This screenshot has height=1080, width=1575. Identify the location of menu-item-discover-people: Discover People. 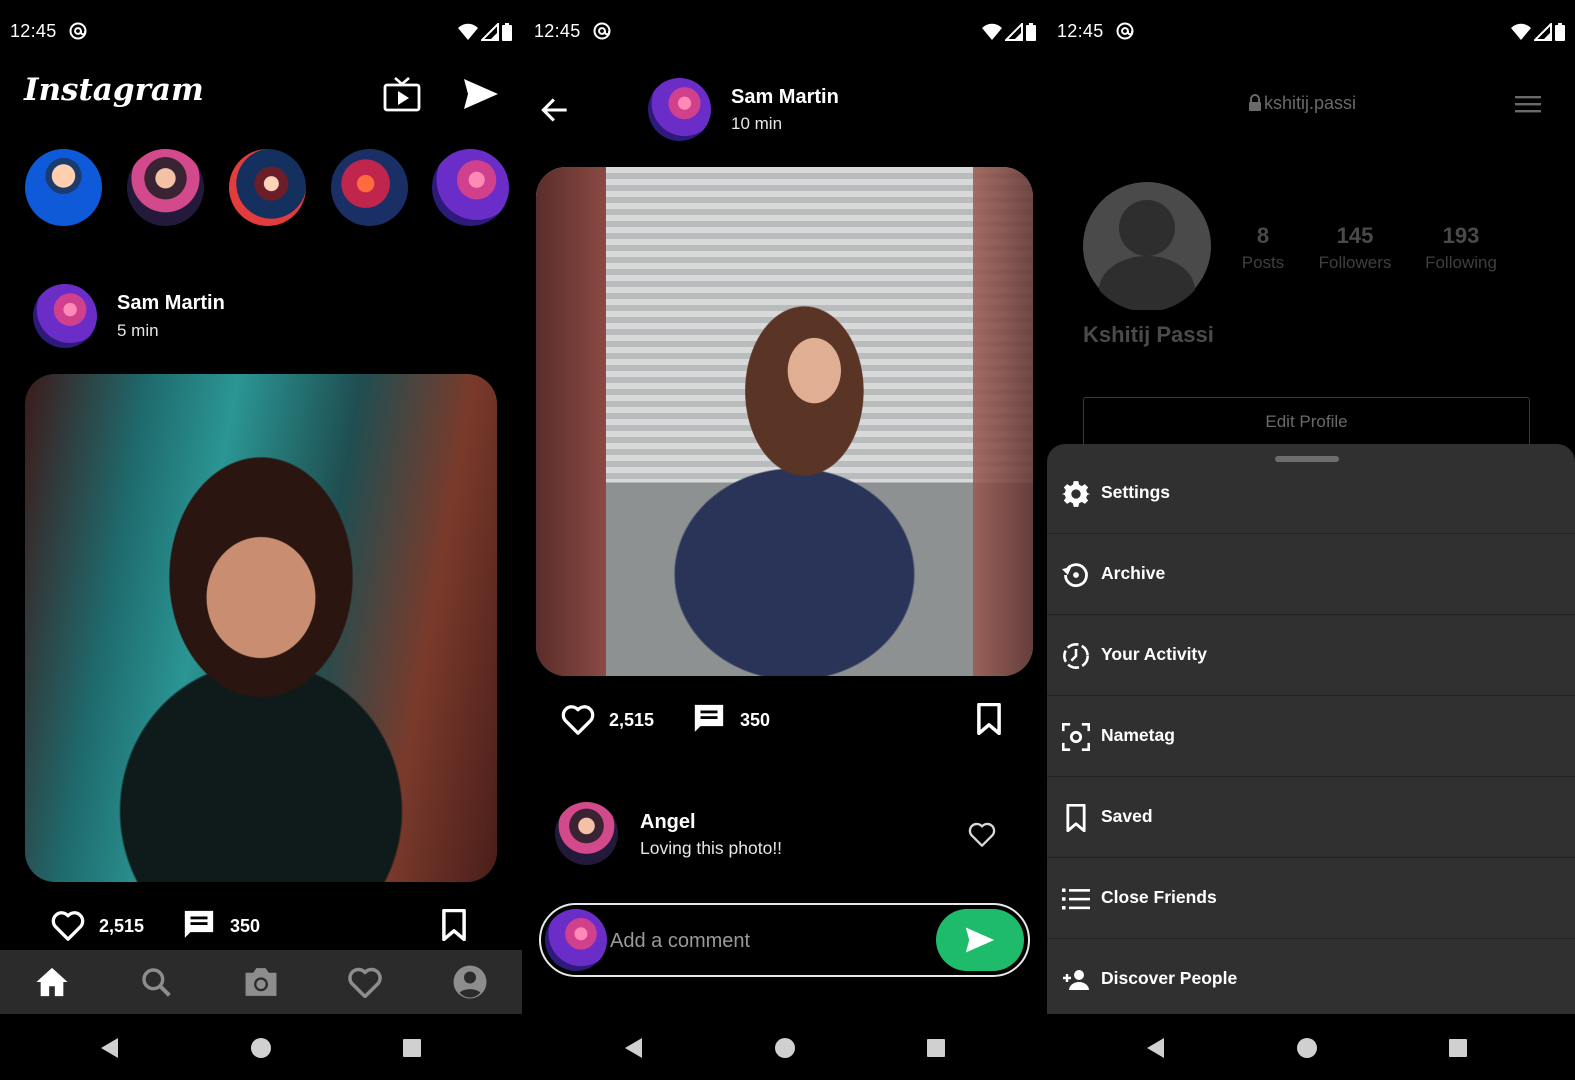
(1311, 979).